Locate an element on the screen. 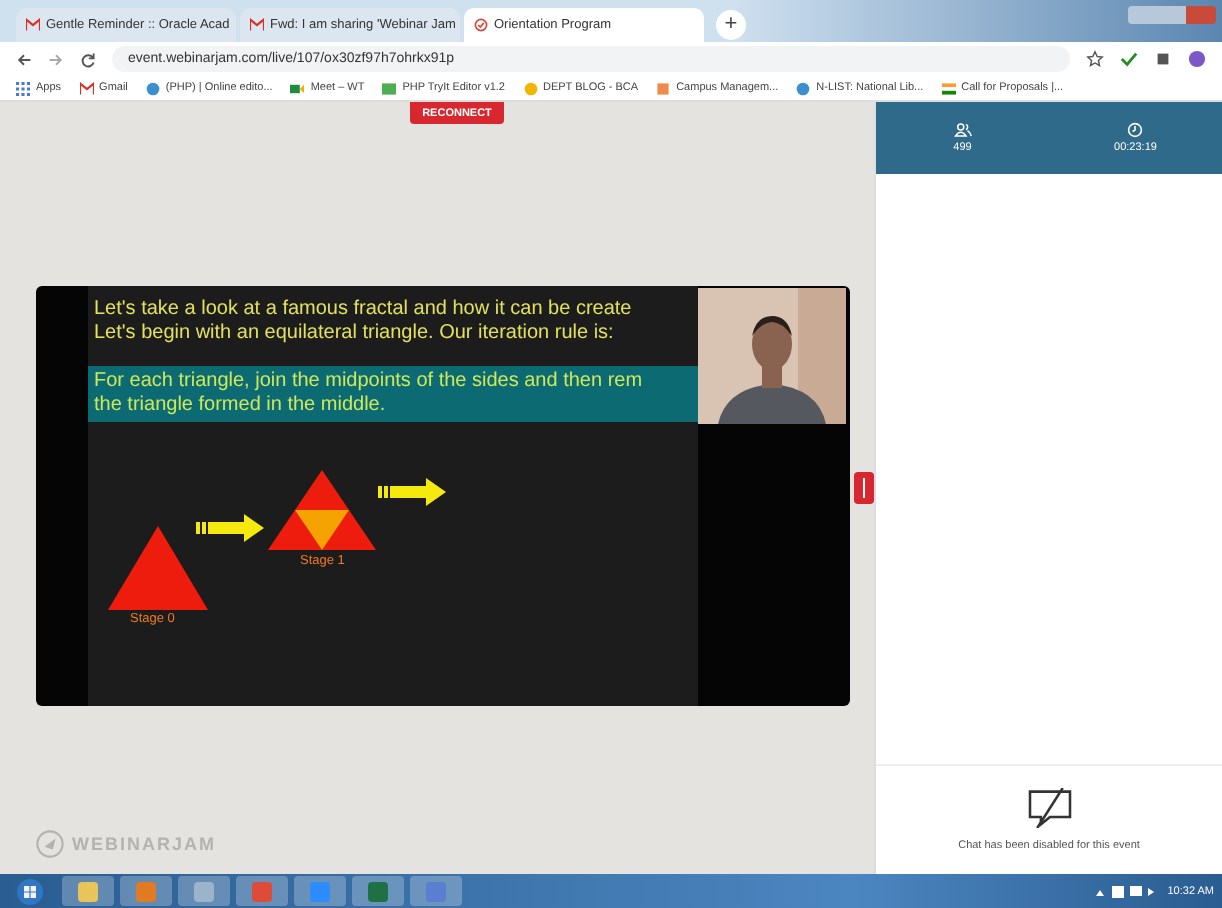 The image size is (1222, 908). slide-text: For each triangle, join the midpoints of the sides and then rem is located at coordinates (369, 382).